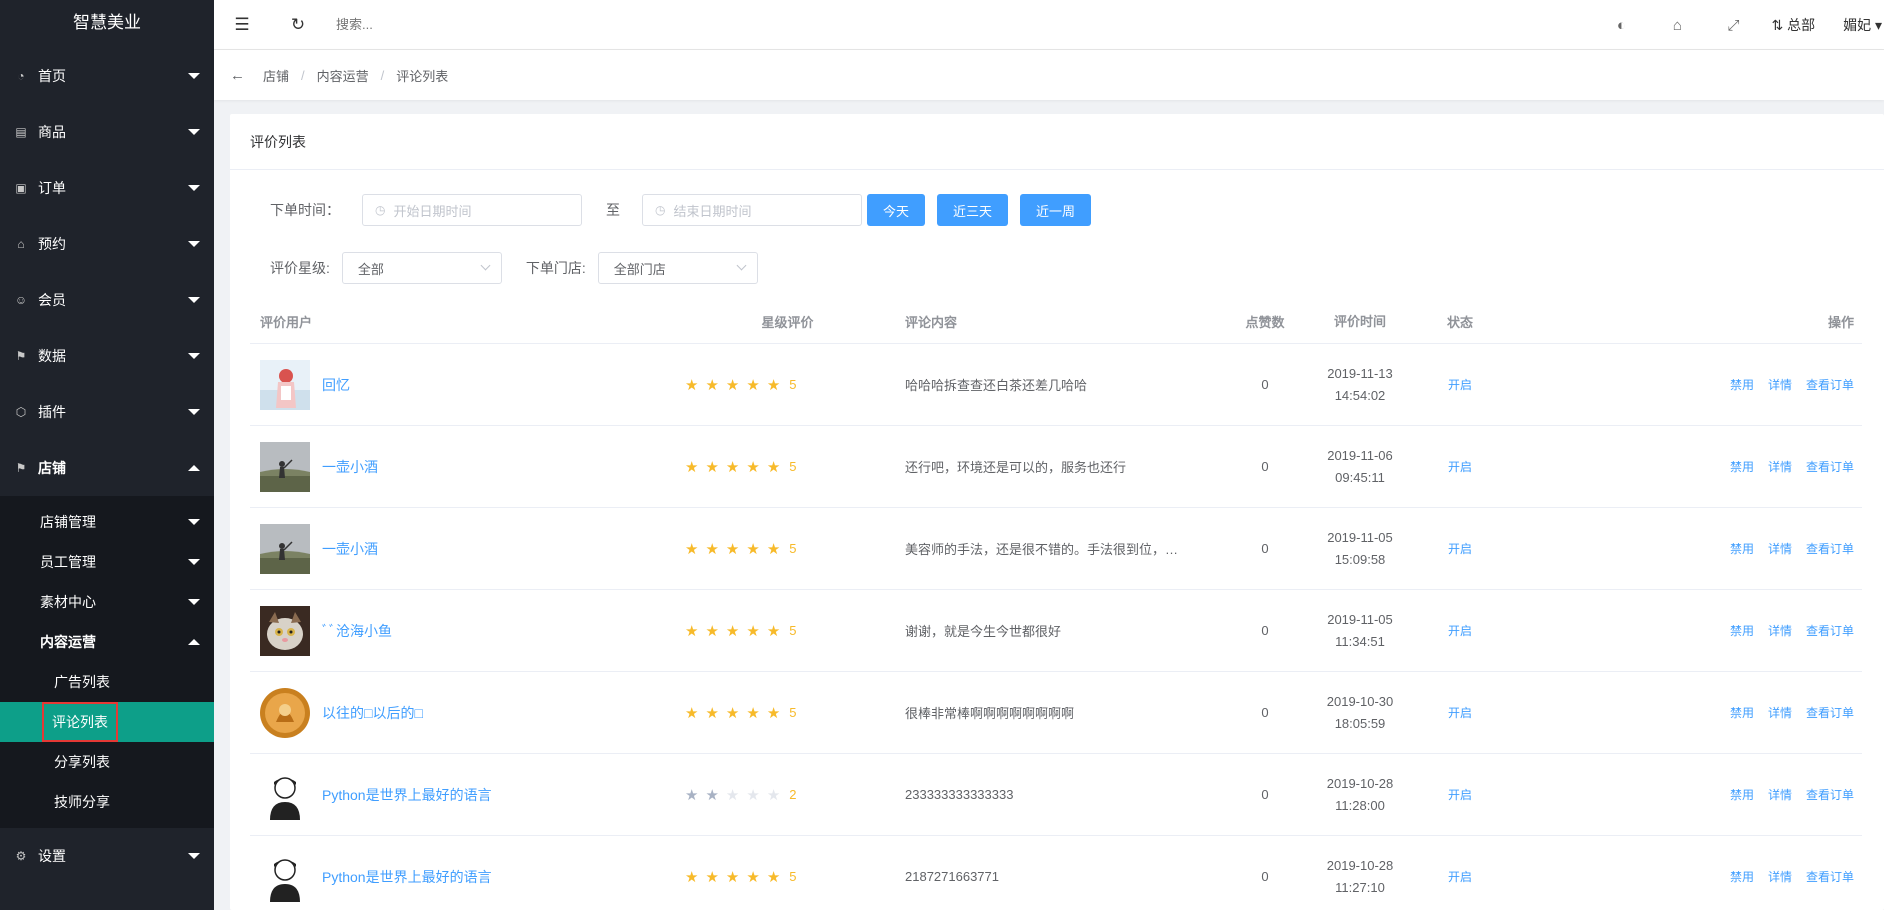 The image size is (1884, 910). I want to click on menu-item: ▣ 订单, so click(107, 188).